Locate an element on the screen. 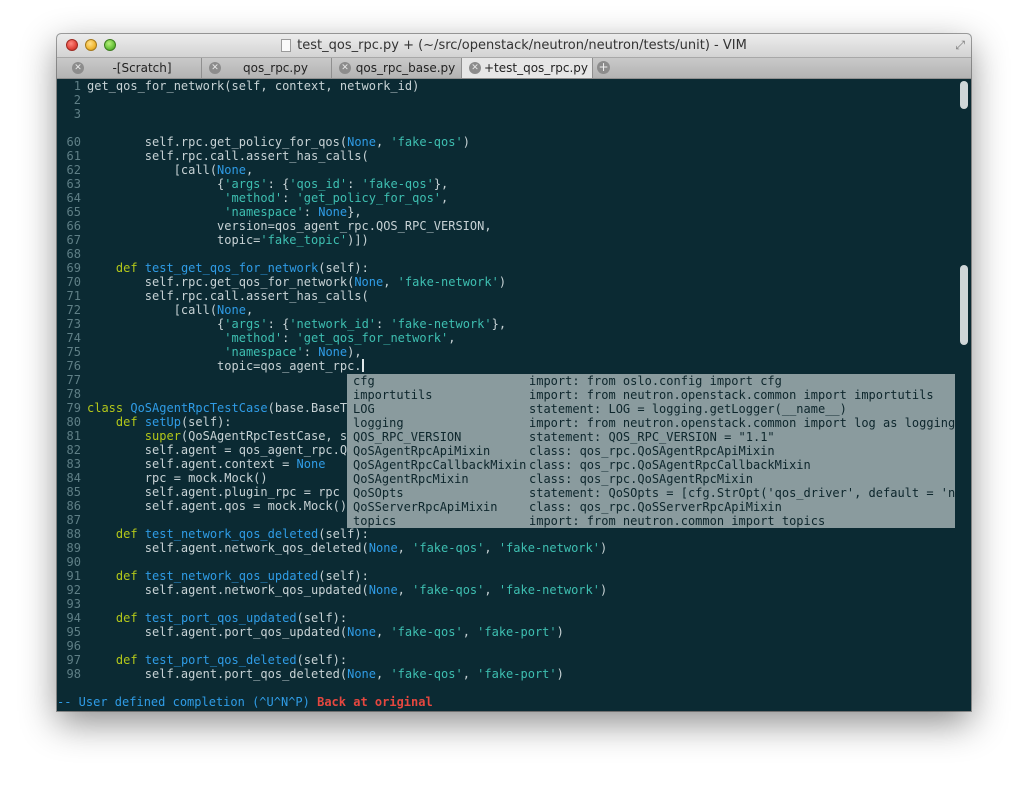  scrollbar is located at coordinates (964, 386).